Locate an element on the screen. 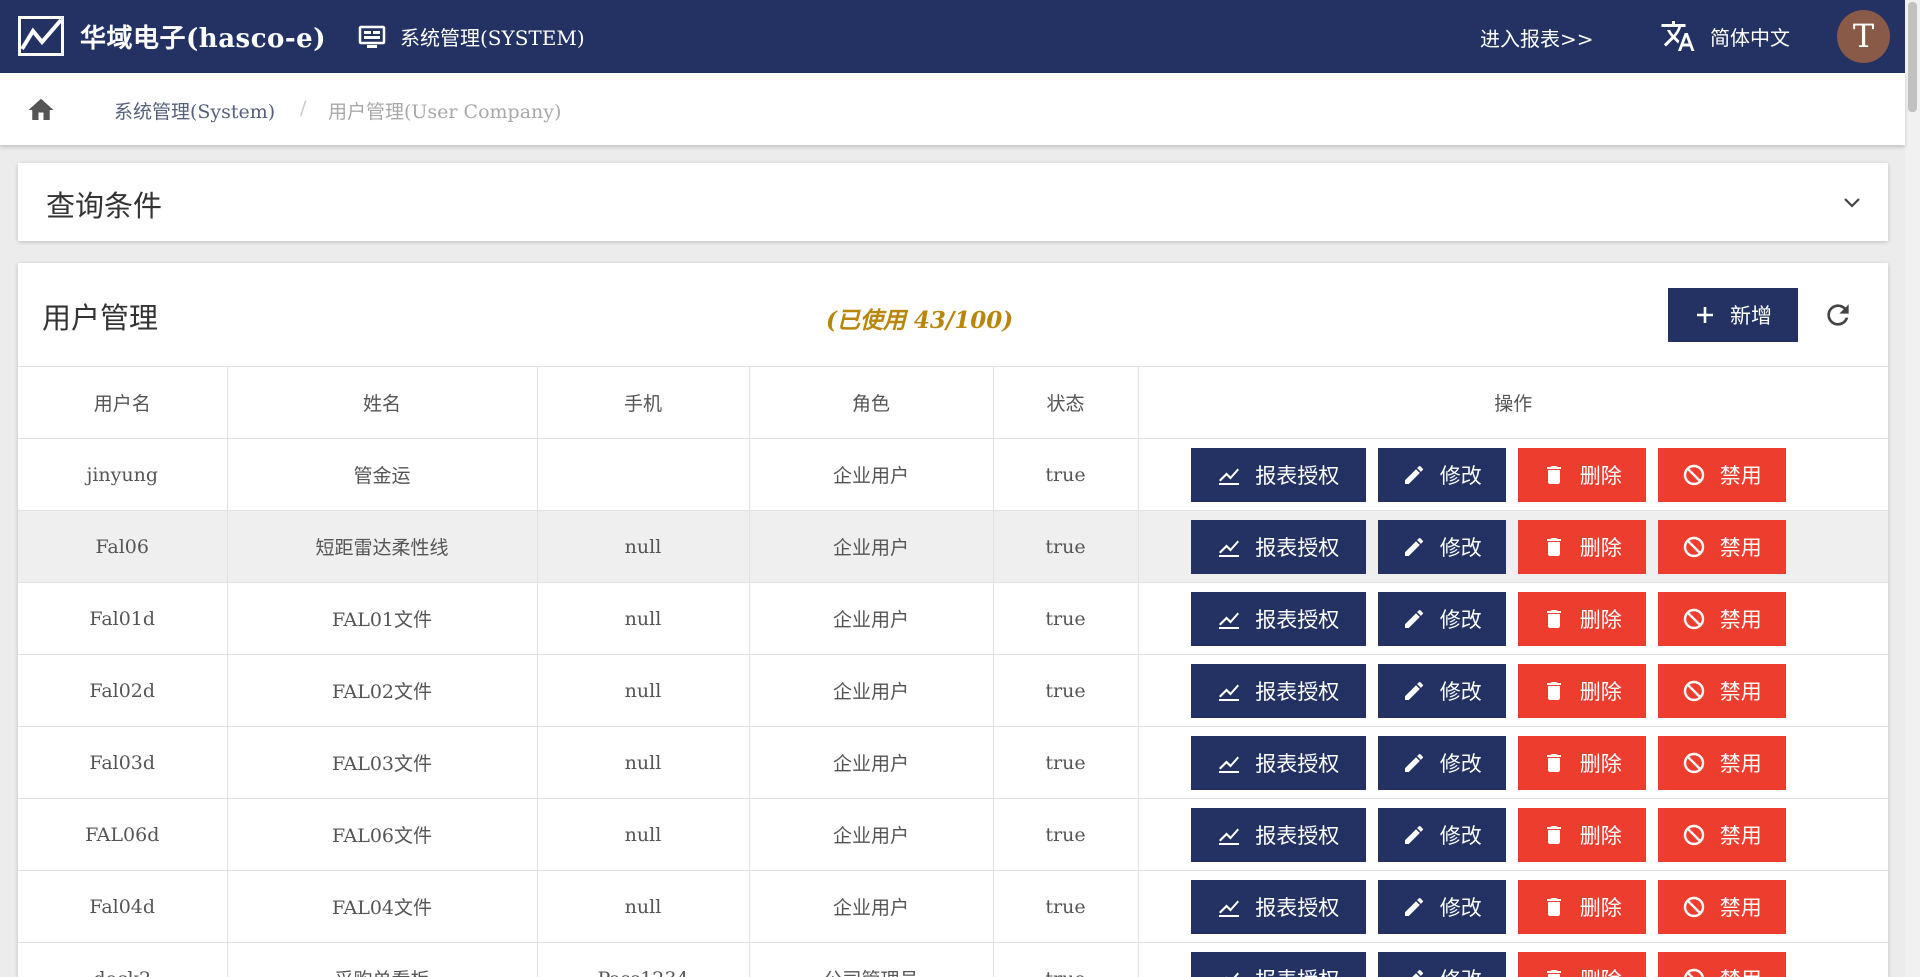  chevron-down-icon is located at coordinates (1852, 203).